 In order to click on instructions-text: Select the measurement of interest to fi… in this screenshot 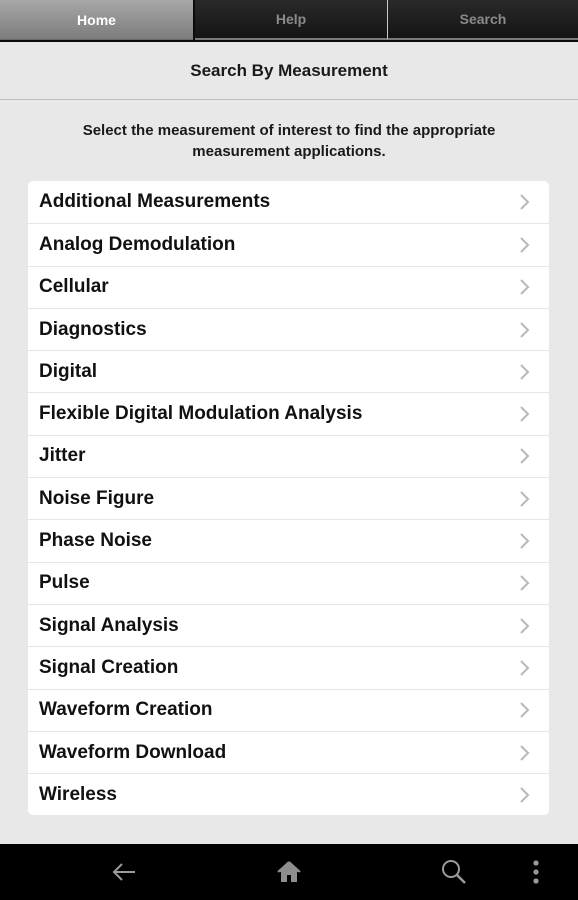, I will do `click(289, 141)`.